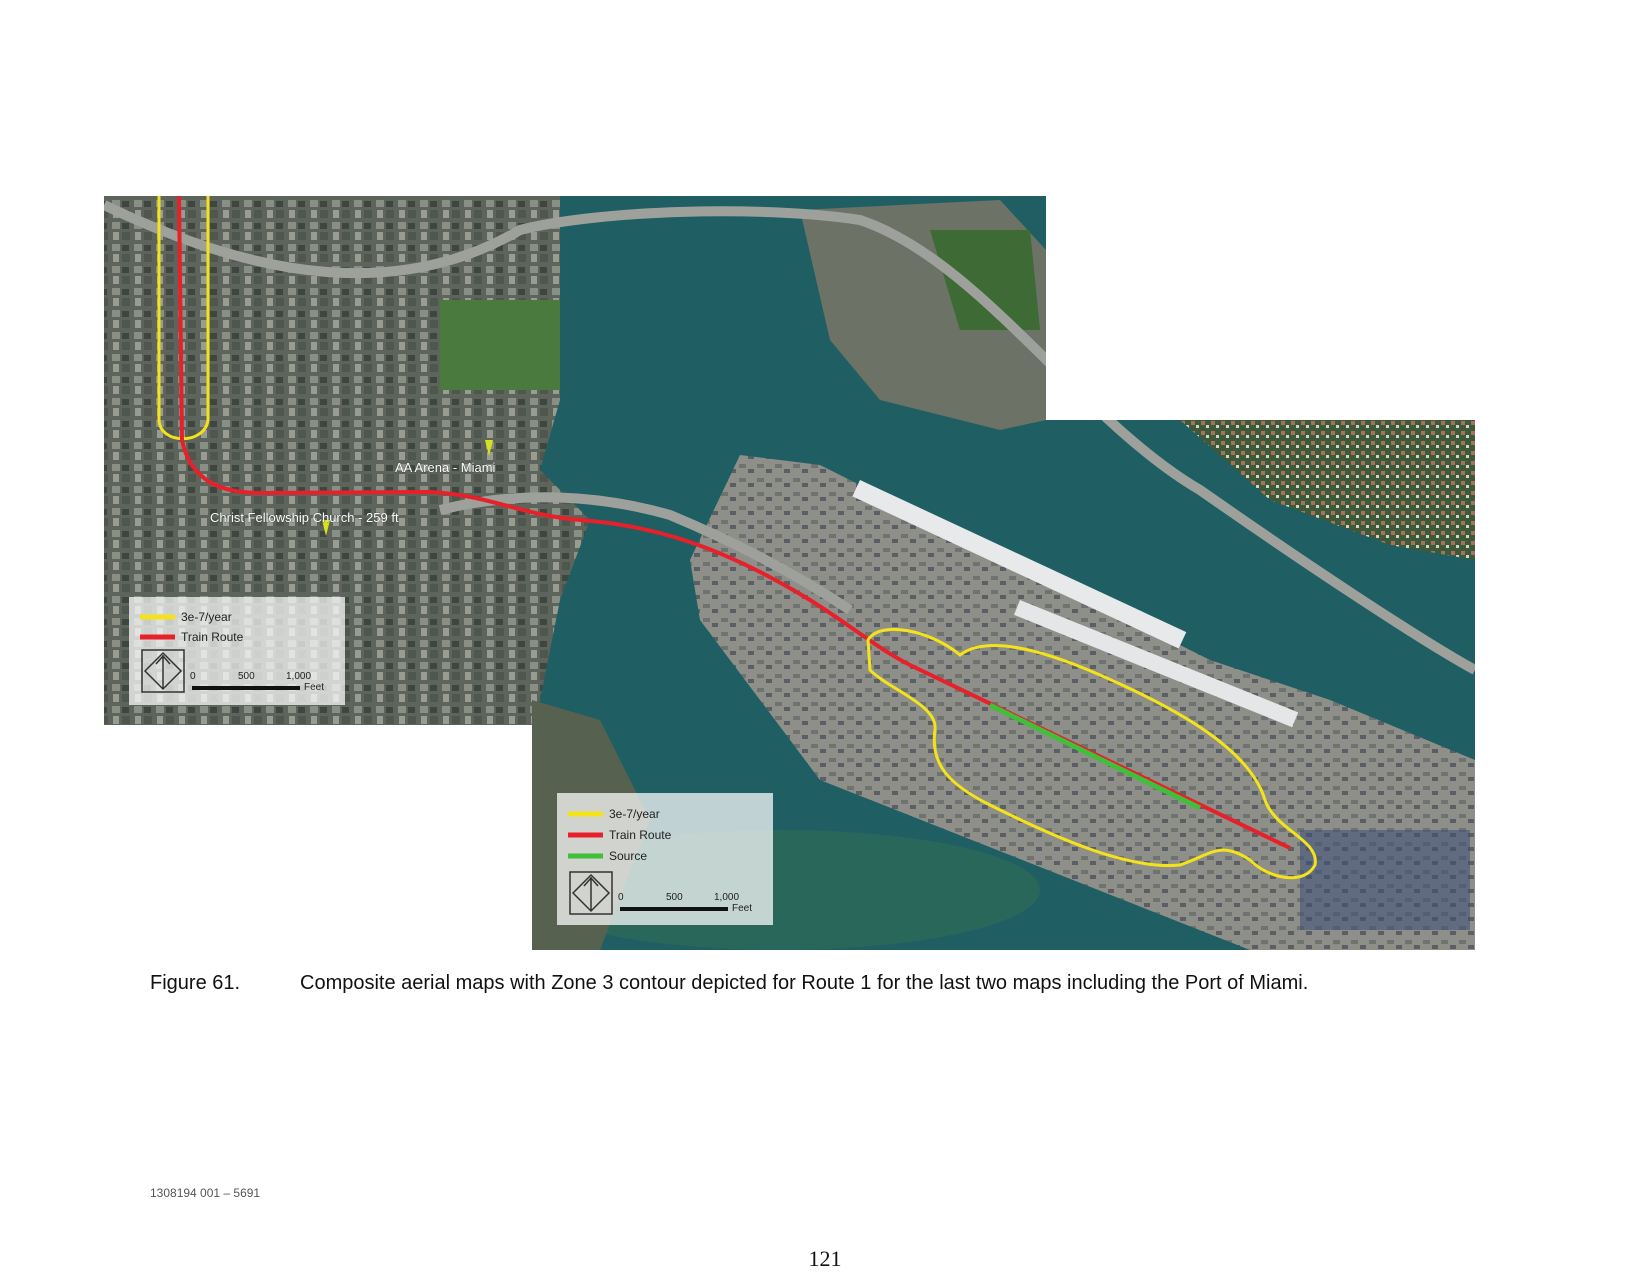  Describe the element at coordinates (237, 651) in the screenshot. I see `legend-upper: 3e-7/year Train Route 0 500 1,000 Feet` at that location.